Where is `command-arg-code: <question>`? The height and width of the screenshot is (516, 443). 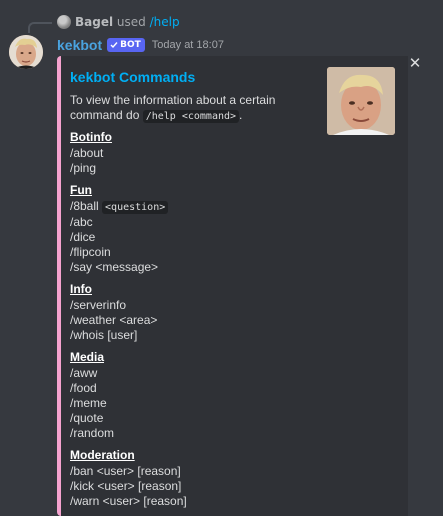
command-arg-code: <question> is located at coordinates (135, 207).